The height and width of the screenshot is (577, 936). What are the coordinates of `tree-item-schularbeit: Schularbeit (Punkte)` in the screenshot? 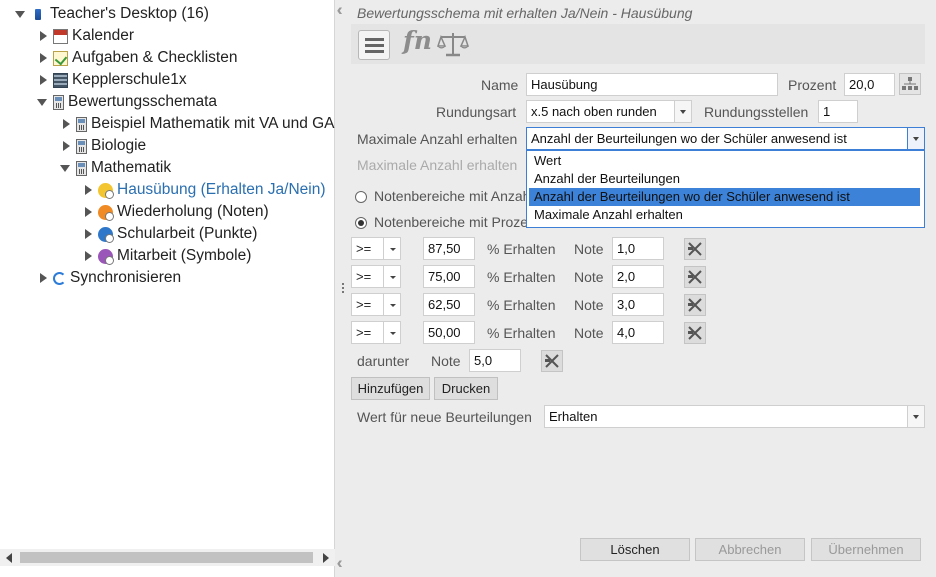 It's located at (169, 234).